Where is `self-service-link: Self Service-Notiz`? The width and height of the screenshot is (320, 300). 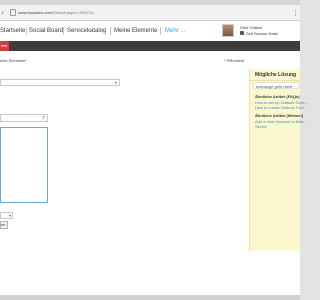 self-service-link: Self Service-Notiz is located at coordinates (262, 33).